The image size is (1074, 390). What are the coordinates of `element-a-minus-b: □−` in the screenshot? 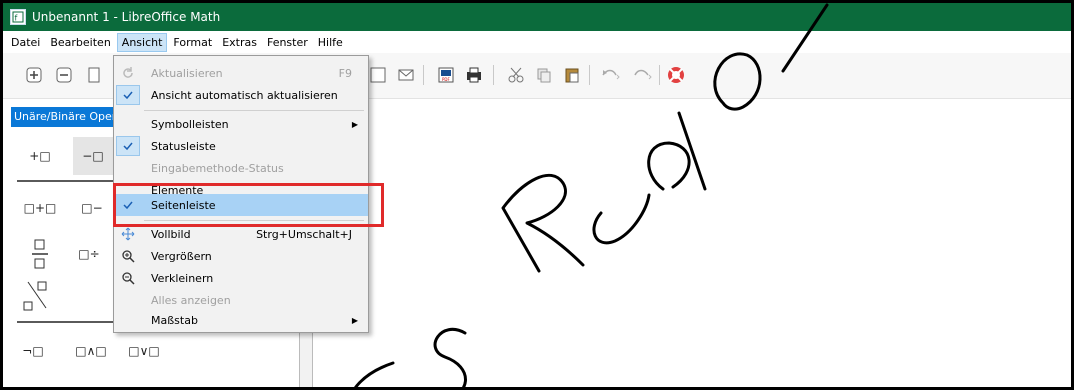 It's located at (92, 208).